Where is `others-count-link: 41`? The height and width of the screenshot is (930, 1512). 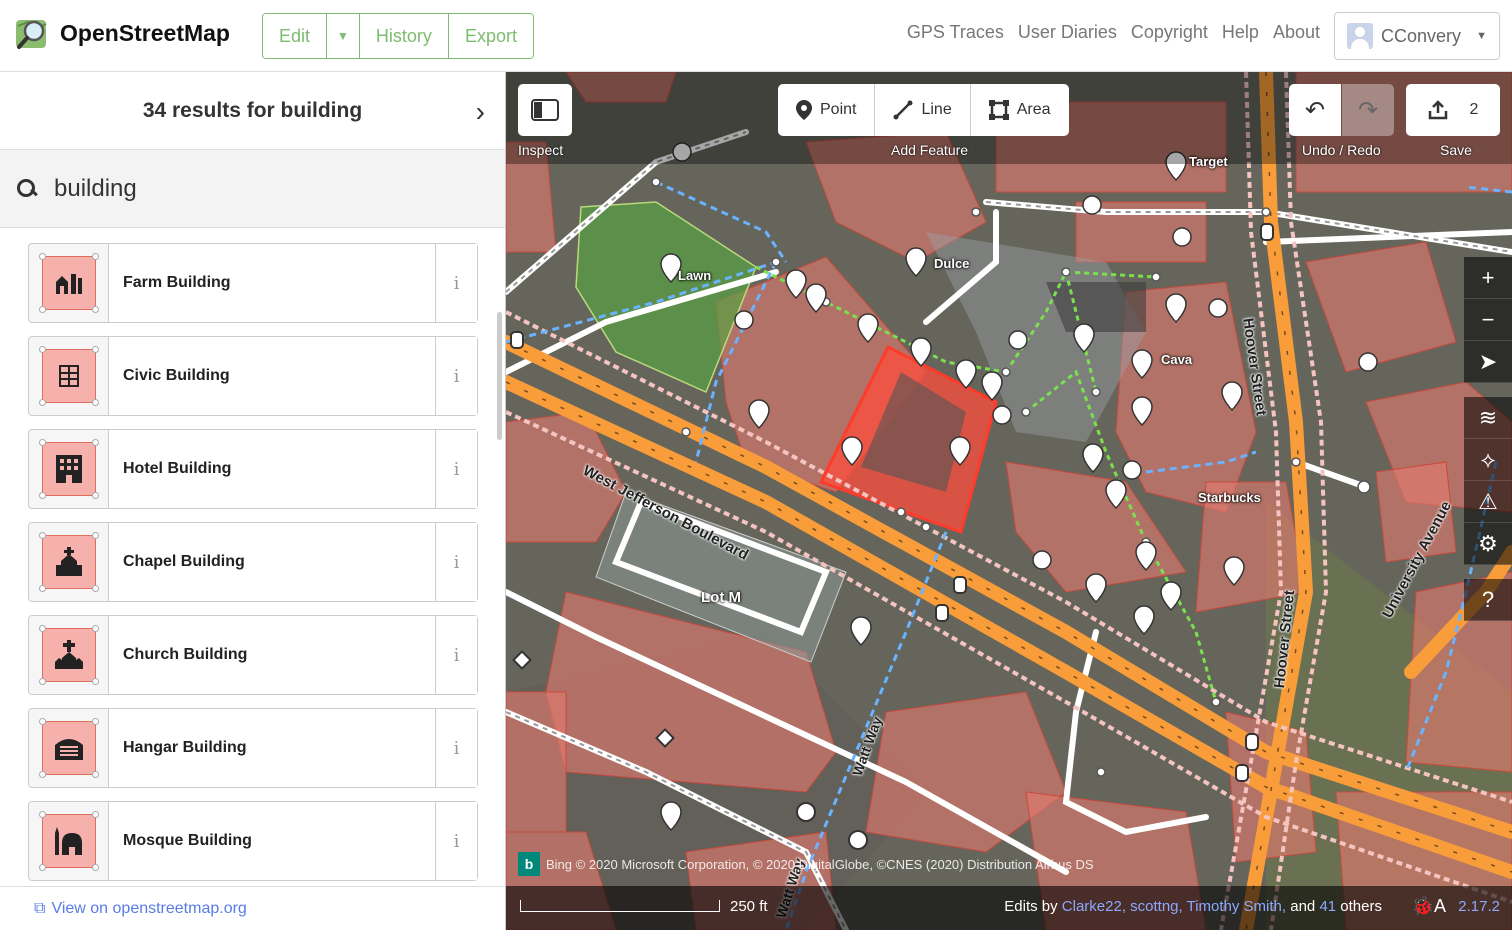
others-count-link: 41 is located at coordinates (1327, 906).